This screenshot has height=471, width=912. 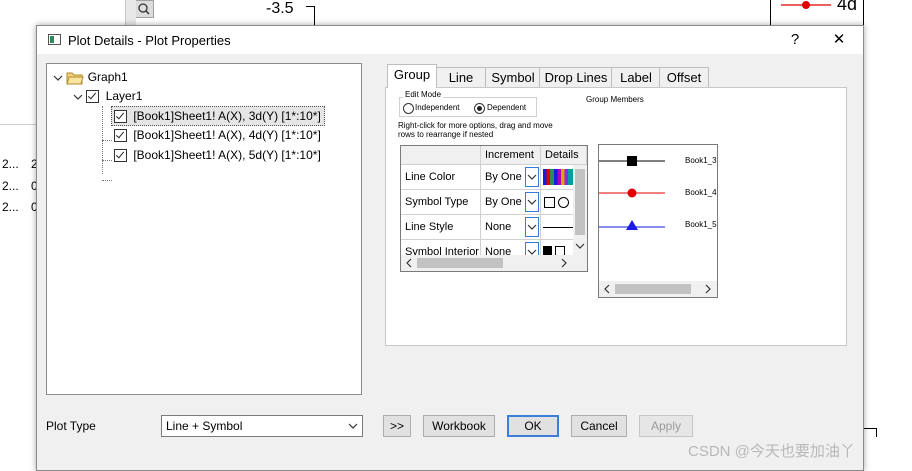 What do you see at coordinates (75, 78) in the screenshot?
I see `folder-open-icon` at bounding box center [75, 78].